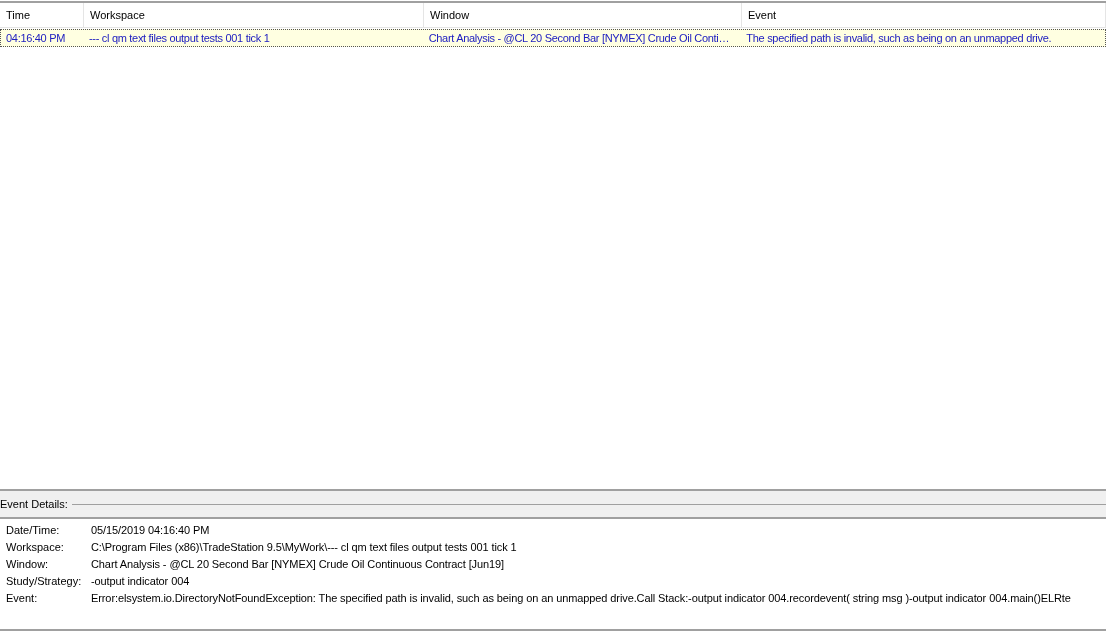 This screenshot has width=1106, height=631. What do you see at coordinates (35, 548) in the screenshot?
I see `field-label: Workspace:` at bounding box center [35, 548].